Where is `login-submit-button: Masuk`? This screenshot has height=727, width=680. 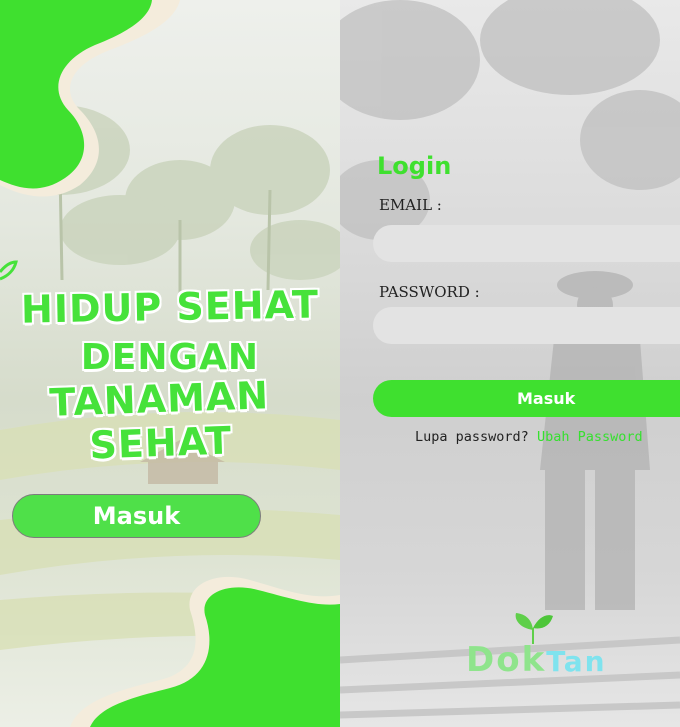
login-submit-button: Masuk is located at coordinates (526, 398).